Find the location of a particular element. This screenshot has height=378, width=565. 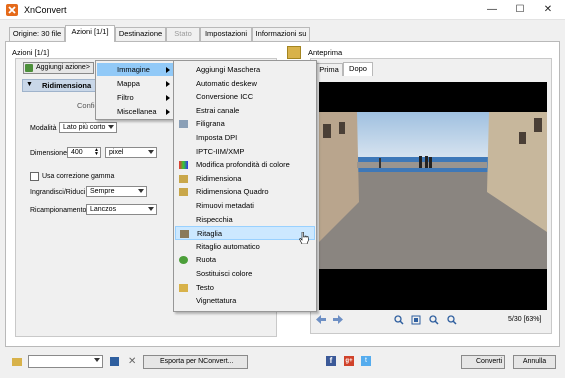

menu-item-label: Miscellanea is located at coordinates (137, 111).